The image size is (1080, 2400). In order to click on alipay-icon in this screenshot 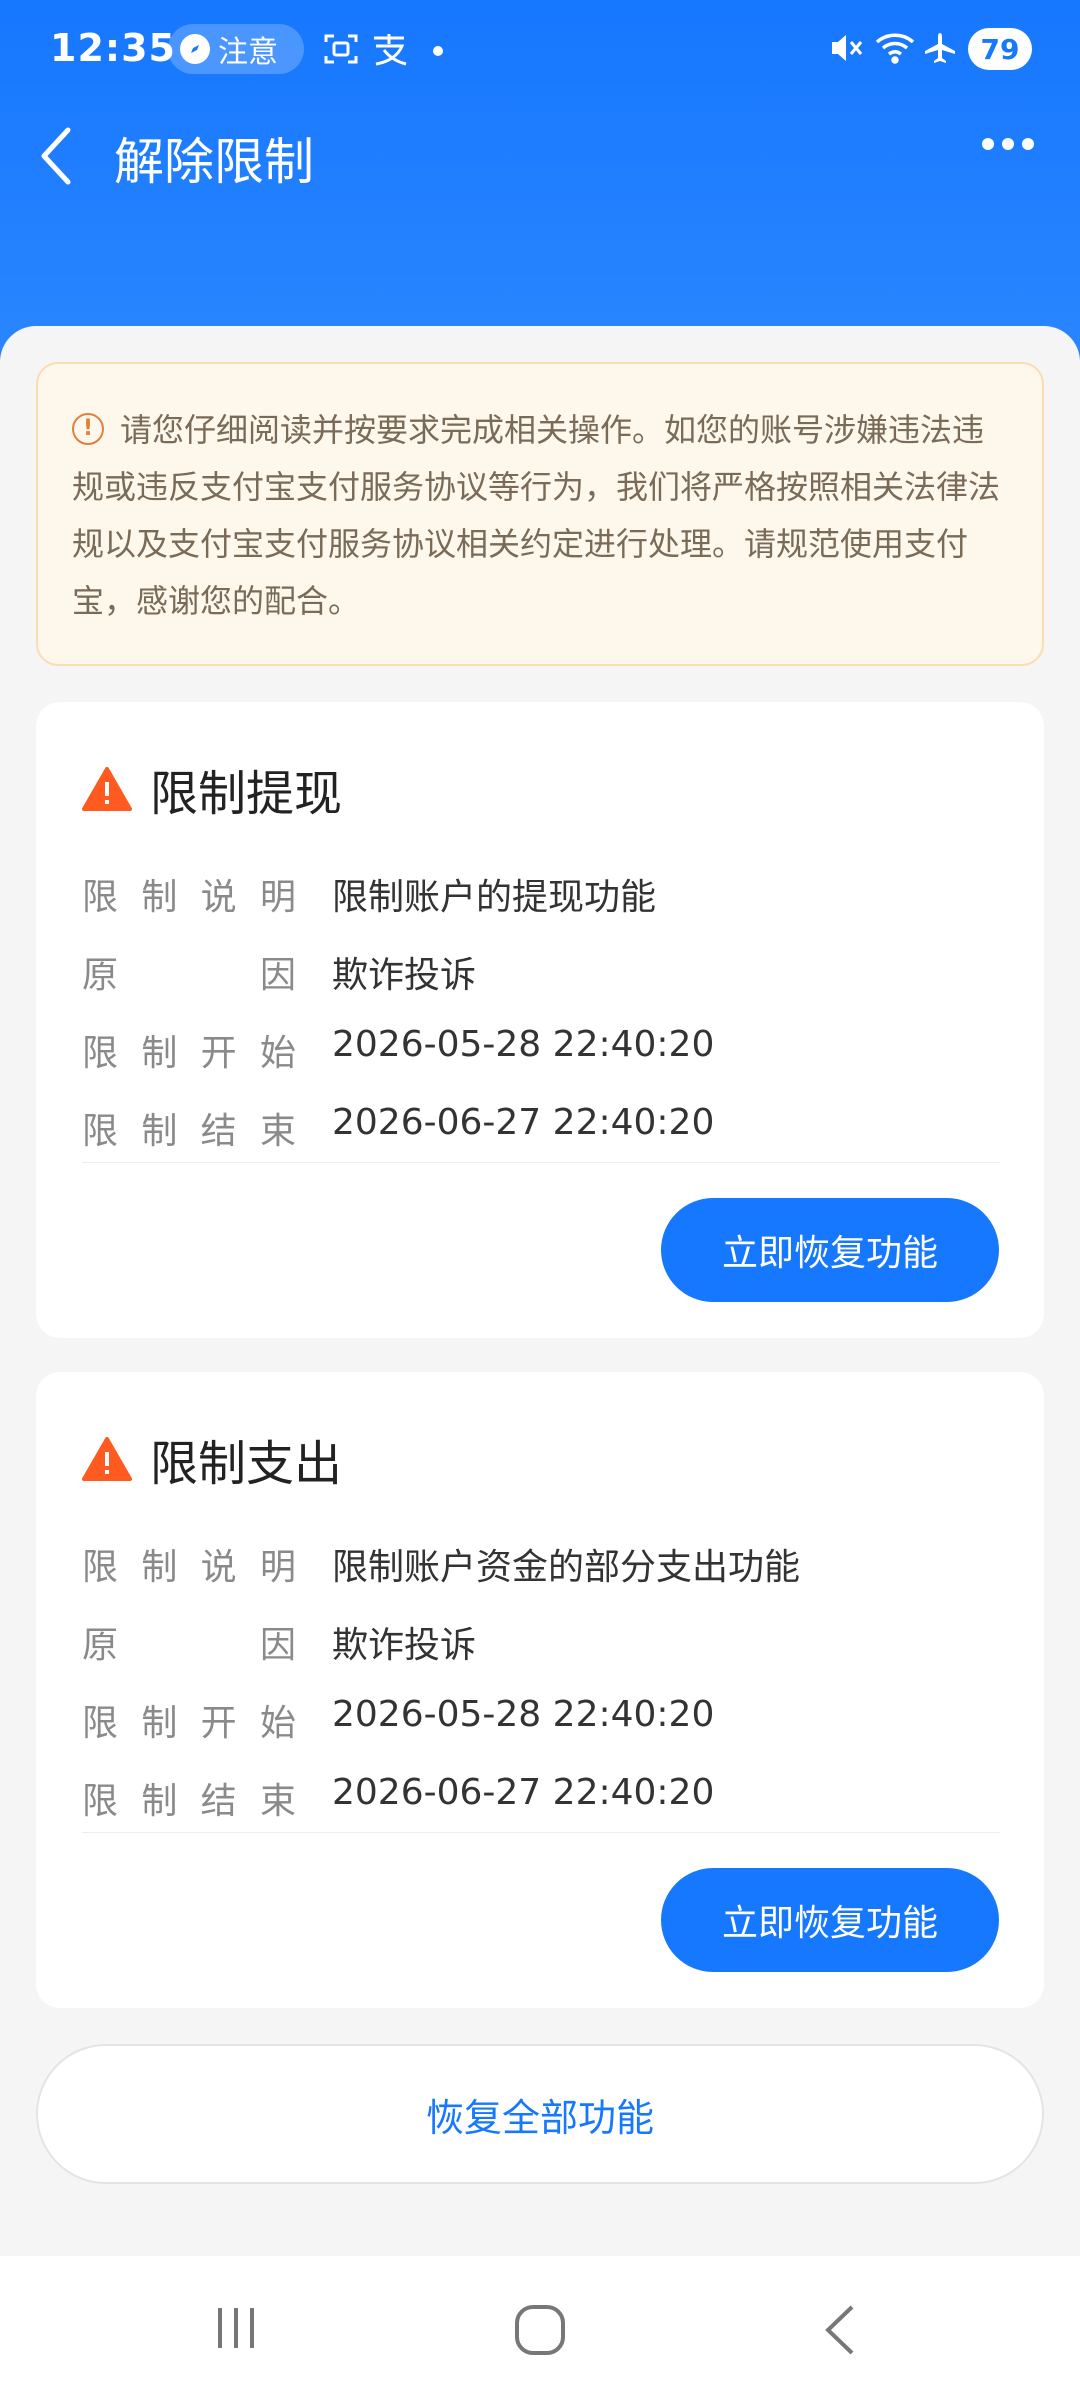, I will do `click(390, 51)`.